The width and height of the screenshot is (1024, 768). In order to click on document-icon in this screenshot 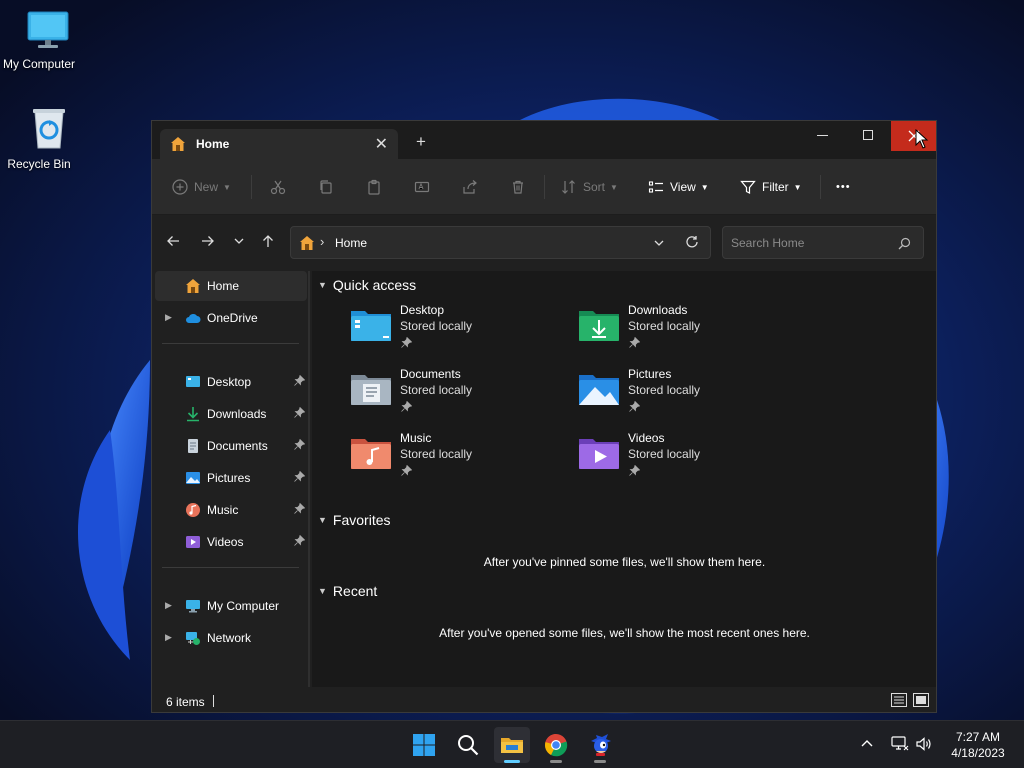, I will do `click(193, 446)`.